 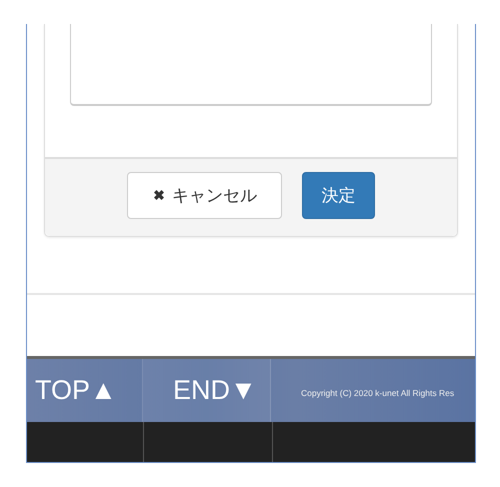 I want to click on copyright-text: Copyright (C) 2020 k-unet All Rights Res, so click(x=377, y=393).